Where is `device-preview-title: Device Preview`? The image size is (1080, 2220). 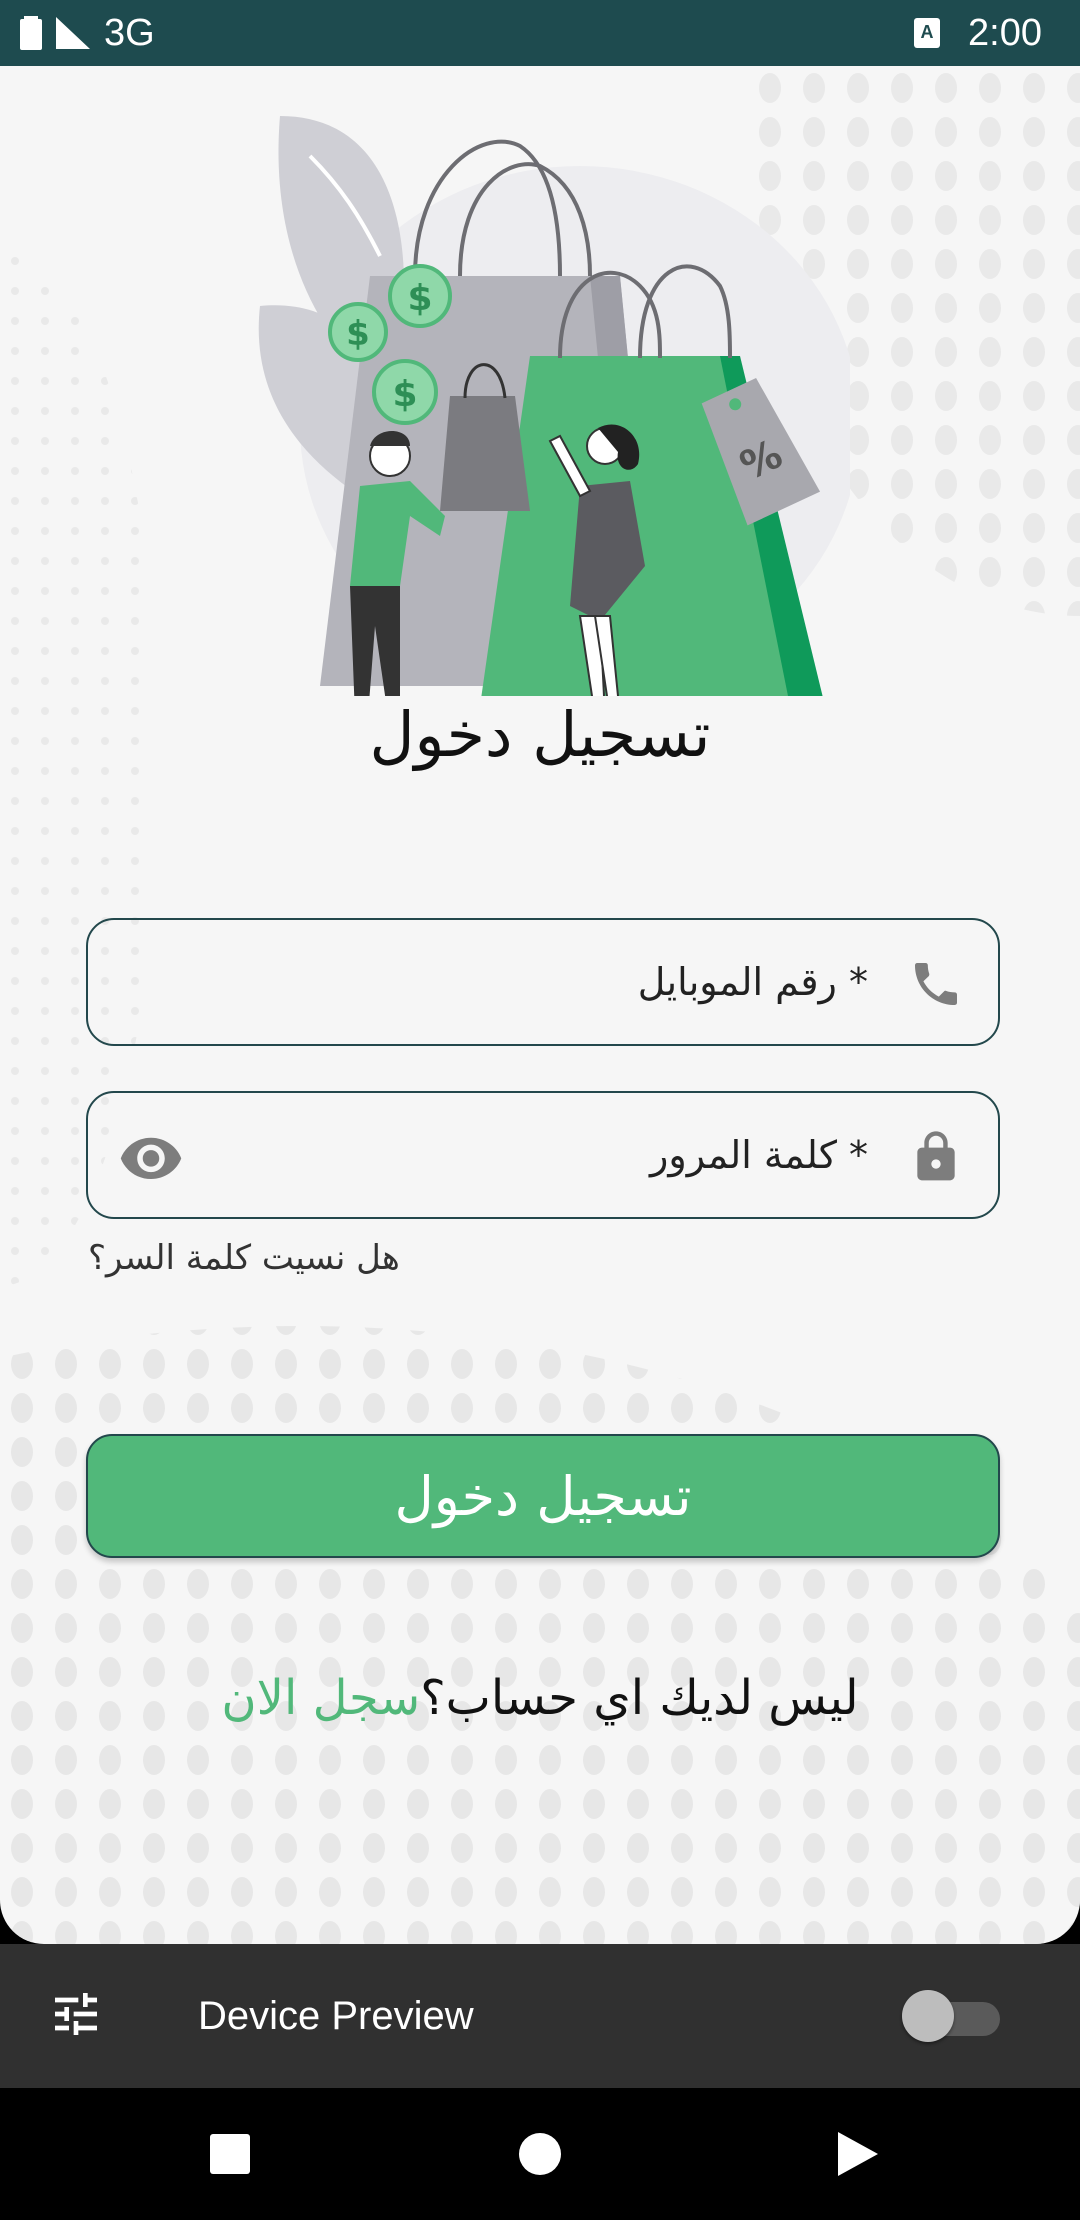 device-preview-title: Device Preview is located at coordinates (336, 2015).